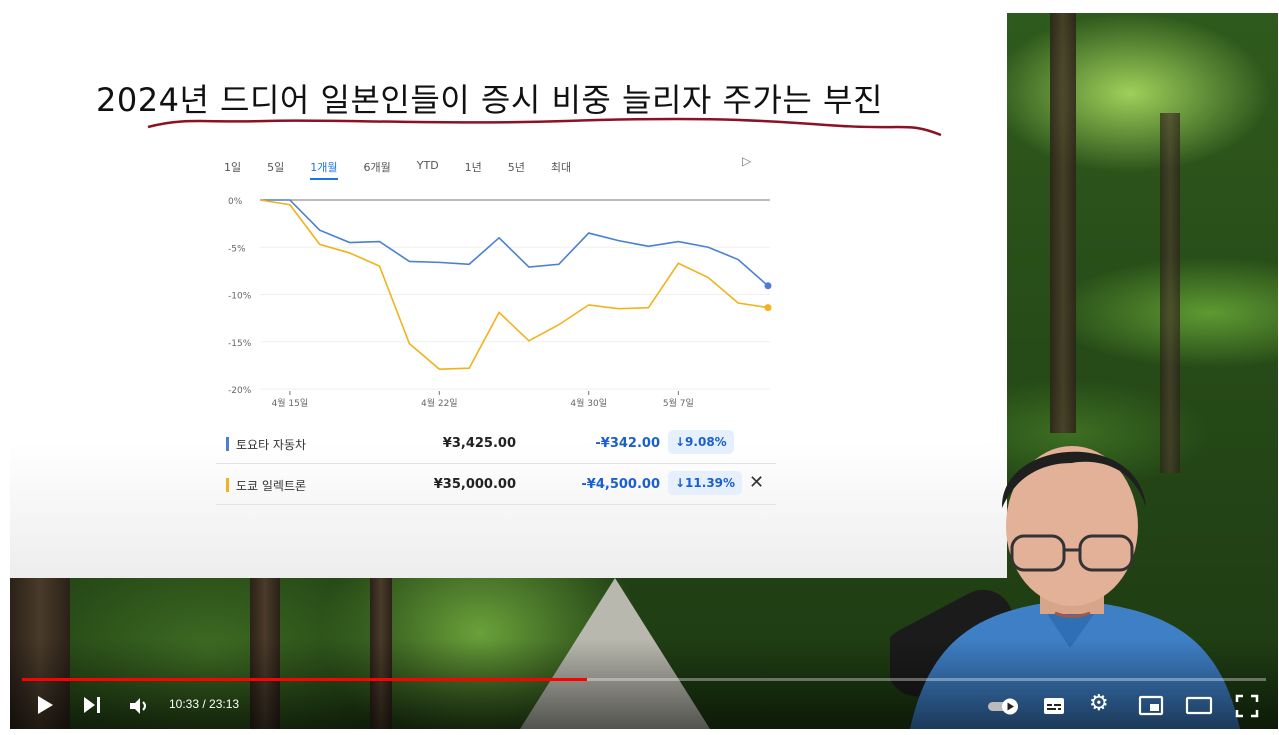  Describe the element at coordinates (410, 169) in the screenshot. I see `period-tabs: 1일 5일 1개월 6개월 YTD 1년 5년 최대` at that location.